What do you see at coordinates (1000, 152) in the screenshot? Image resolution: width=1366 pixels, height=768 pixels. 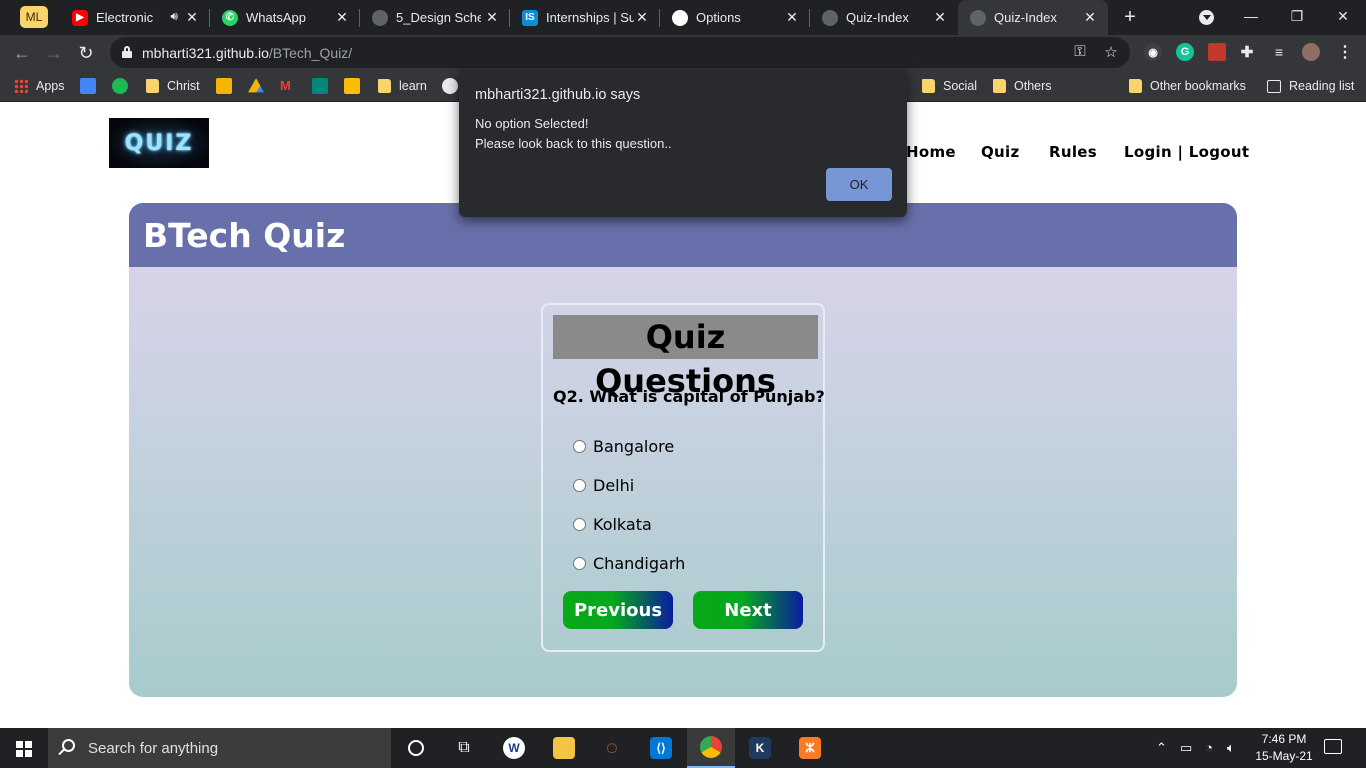 I see `nav-quiz-link: Quiz` at bounding box center [1000, 152].